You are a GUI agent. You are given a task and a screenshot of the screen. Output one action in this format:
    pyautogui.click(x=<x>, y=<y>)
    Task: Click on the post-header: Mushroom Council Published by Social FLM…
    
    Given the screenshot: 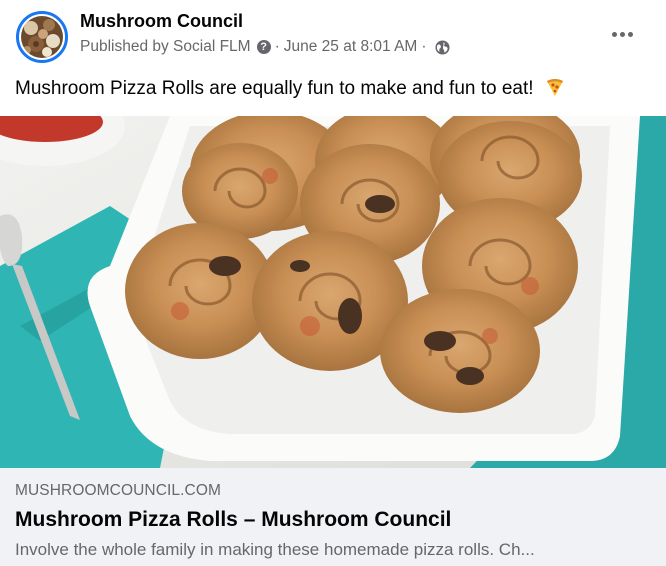 What is the action you would take?
    pyautogui.click(x=333, y=35)
    